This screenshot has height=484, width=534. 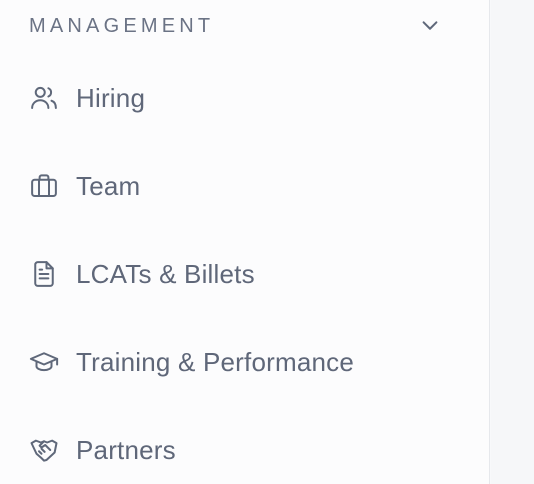 I want to click on management-section-header: MANAGEMENT, so click(x=235, y=26).